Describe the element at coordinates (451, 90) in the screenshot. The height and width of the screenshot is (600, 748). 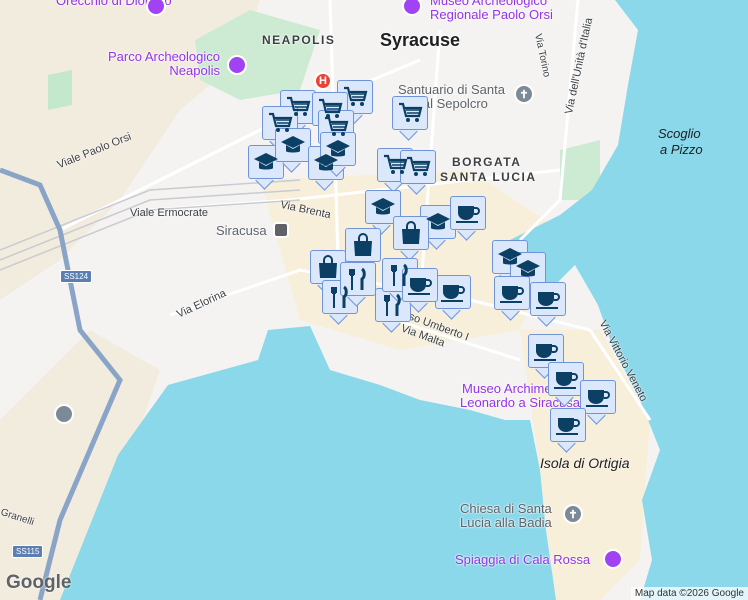
I see `poi-santuario-line1: Santuario di Santa` at that location.